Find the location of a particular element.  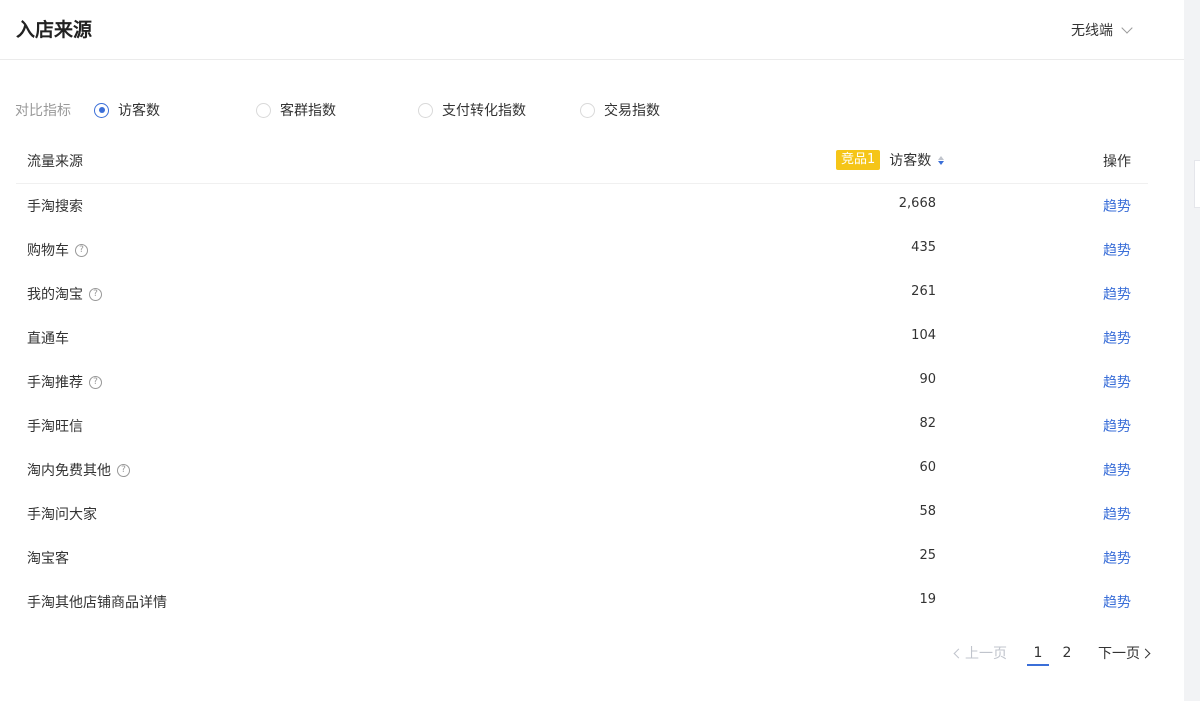

cell-source: 手淘推荐? is located at coordinates (64, 382).